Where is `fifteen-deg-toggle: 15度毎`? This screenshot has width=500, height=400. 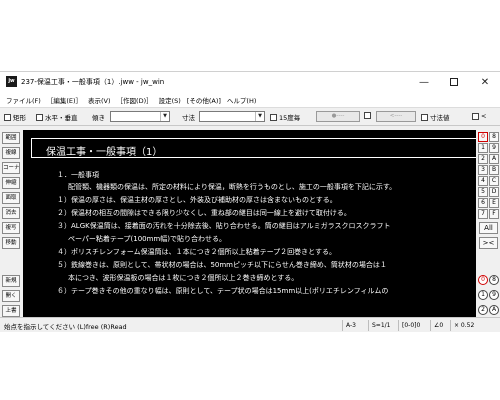 fifteen-deg-toggle: 15度毎 is located at coordinates (285, 117).